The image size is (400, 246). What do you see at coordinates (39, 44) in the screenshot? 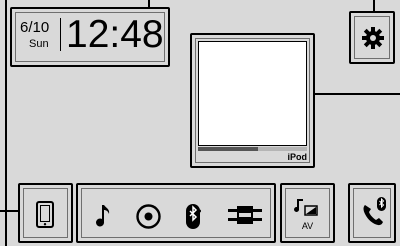
I see `weekday-label: Sun` at bounding box center [39, 44].